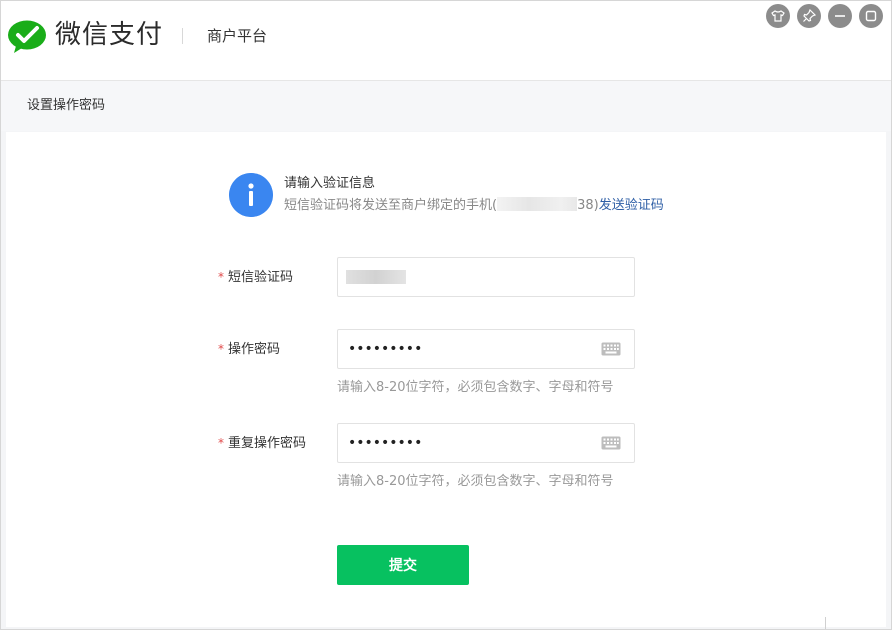 This screenshot has height=630, width=892. Describe the element at coordinates (824, 16) in the screenshot. I see `window-controls` at that location.